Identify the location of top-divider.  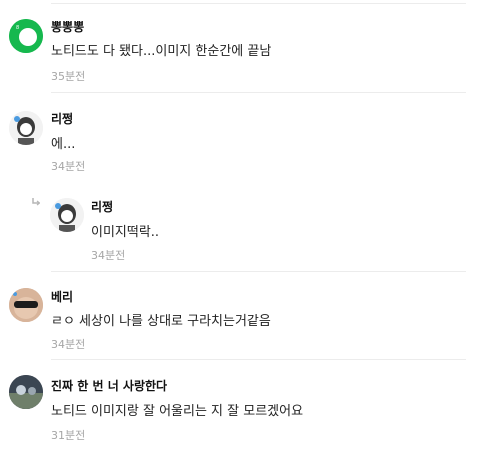
(258, 3).